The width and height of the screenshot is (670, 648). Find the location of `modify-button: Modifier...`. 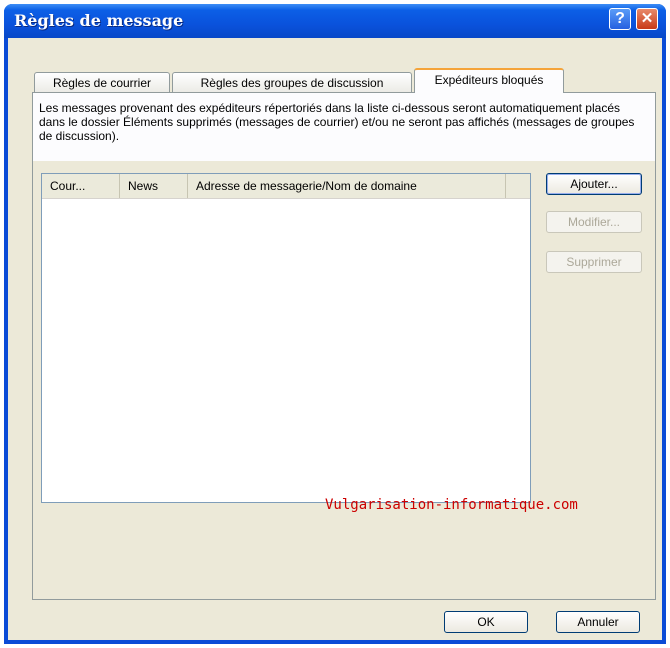

modify-button: Modifier... is located at coordinates (594, 222).